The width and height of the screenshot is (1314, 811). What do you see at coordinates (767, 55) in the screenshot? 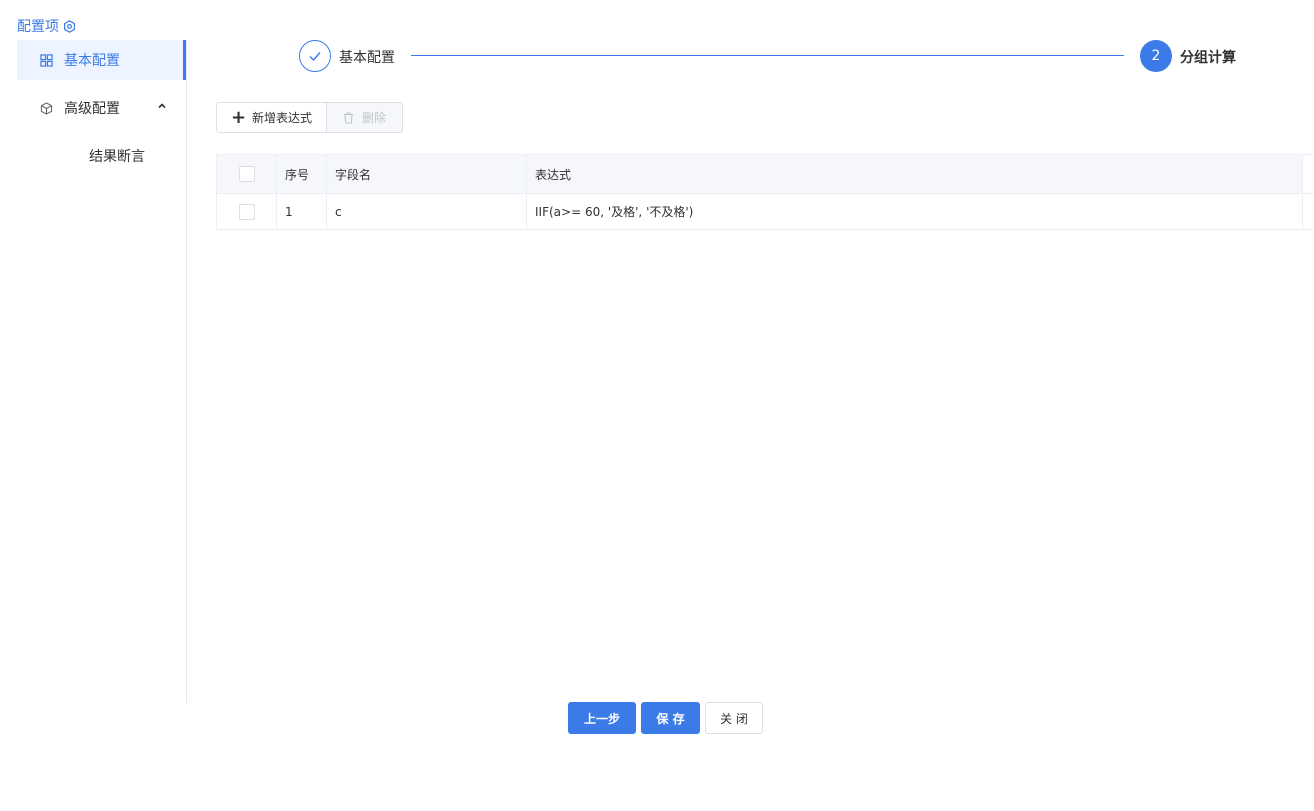
I see `step-connector` at bounding box center [767, 55].